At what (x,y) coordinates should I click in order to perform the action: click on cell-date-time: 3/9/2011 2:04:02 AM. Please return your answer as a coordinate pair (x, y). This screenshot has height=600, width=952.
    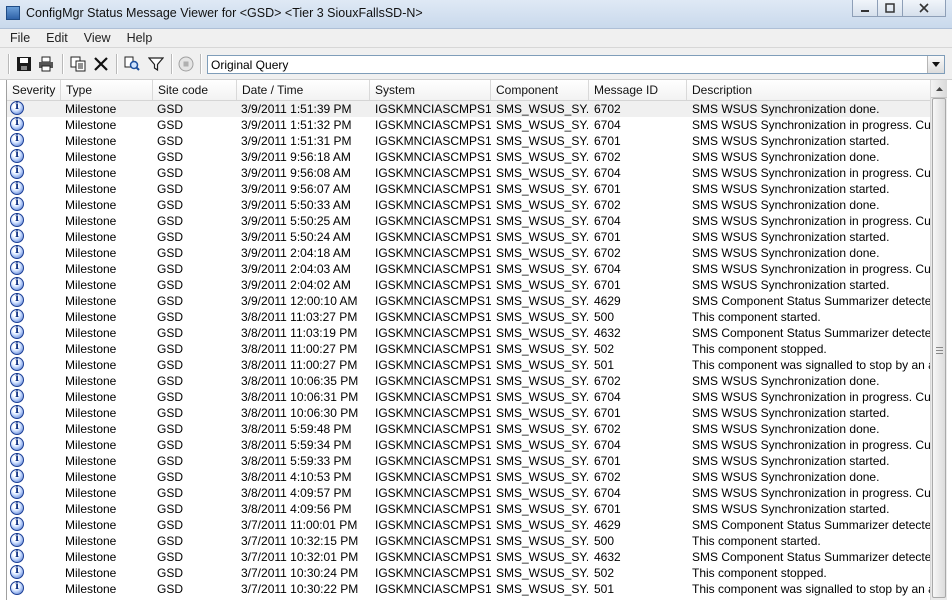
    Looking at the image, I should click on (296, 285).